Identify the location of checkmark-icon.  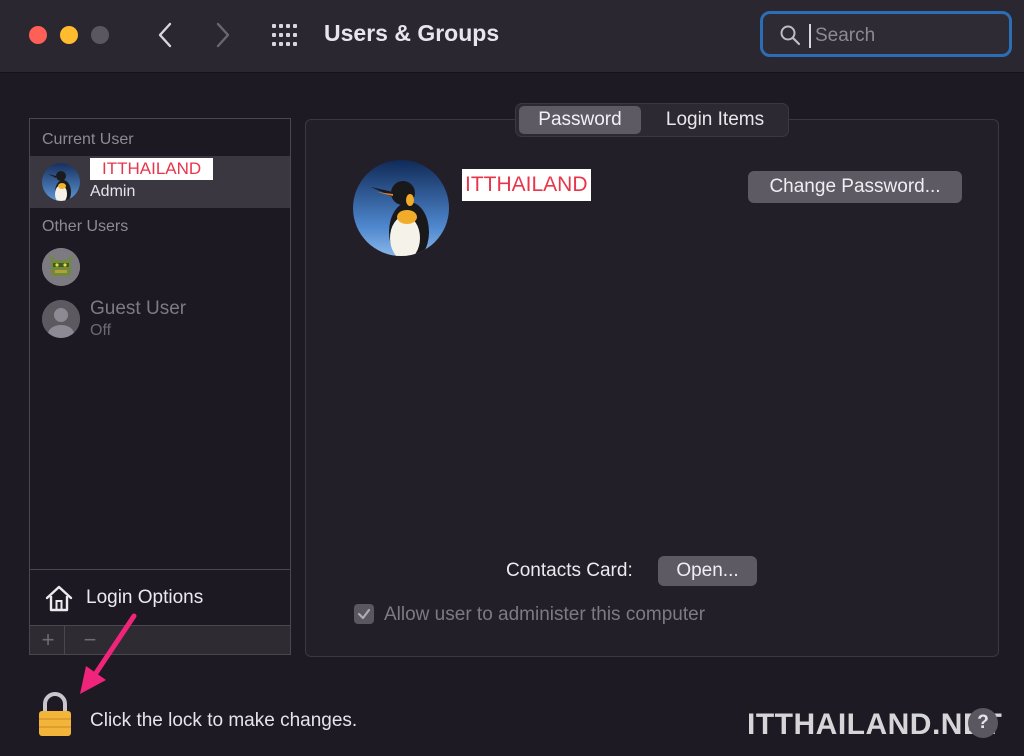
(364, 614).